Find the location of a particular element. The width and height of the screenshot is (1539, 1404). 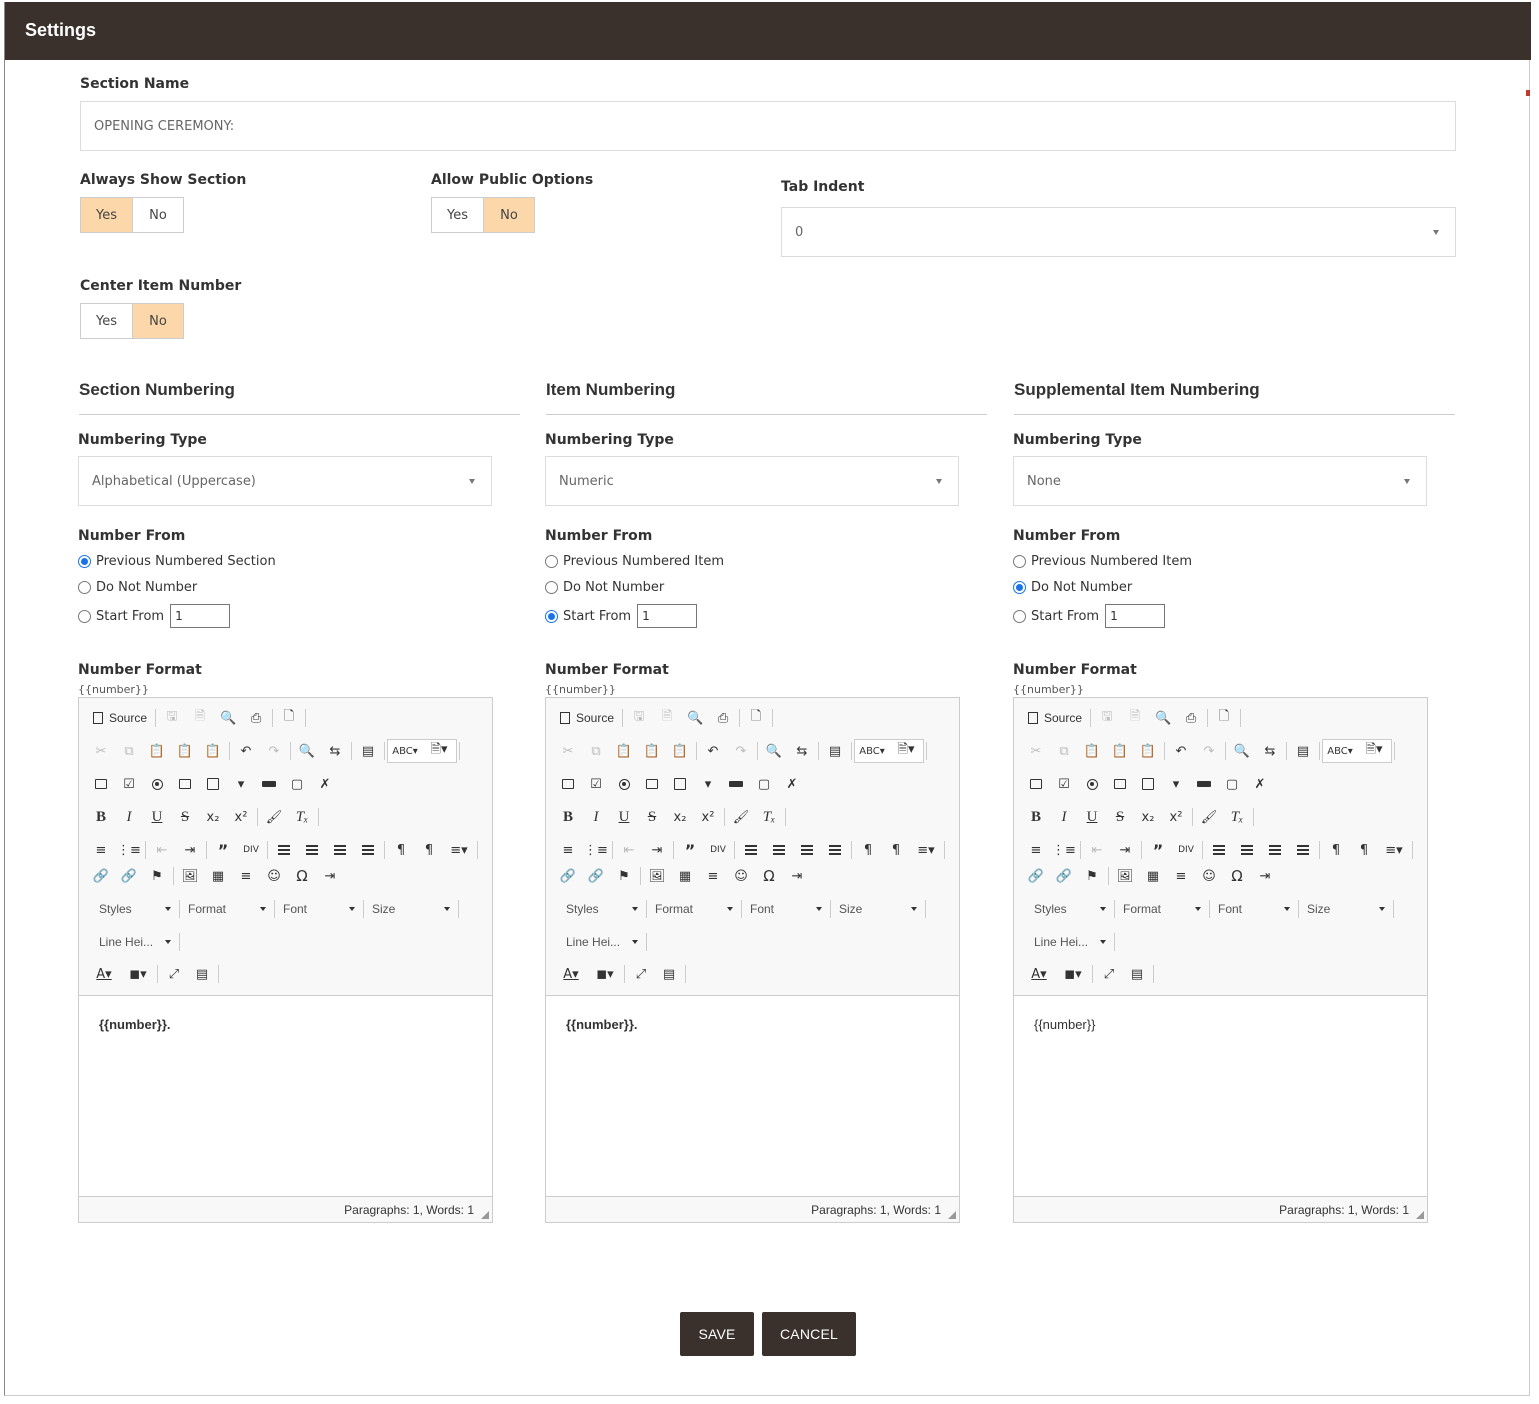

radio-button-icon is located at coordinates (624, 784).